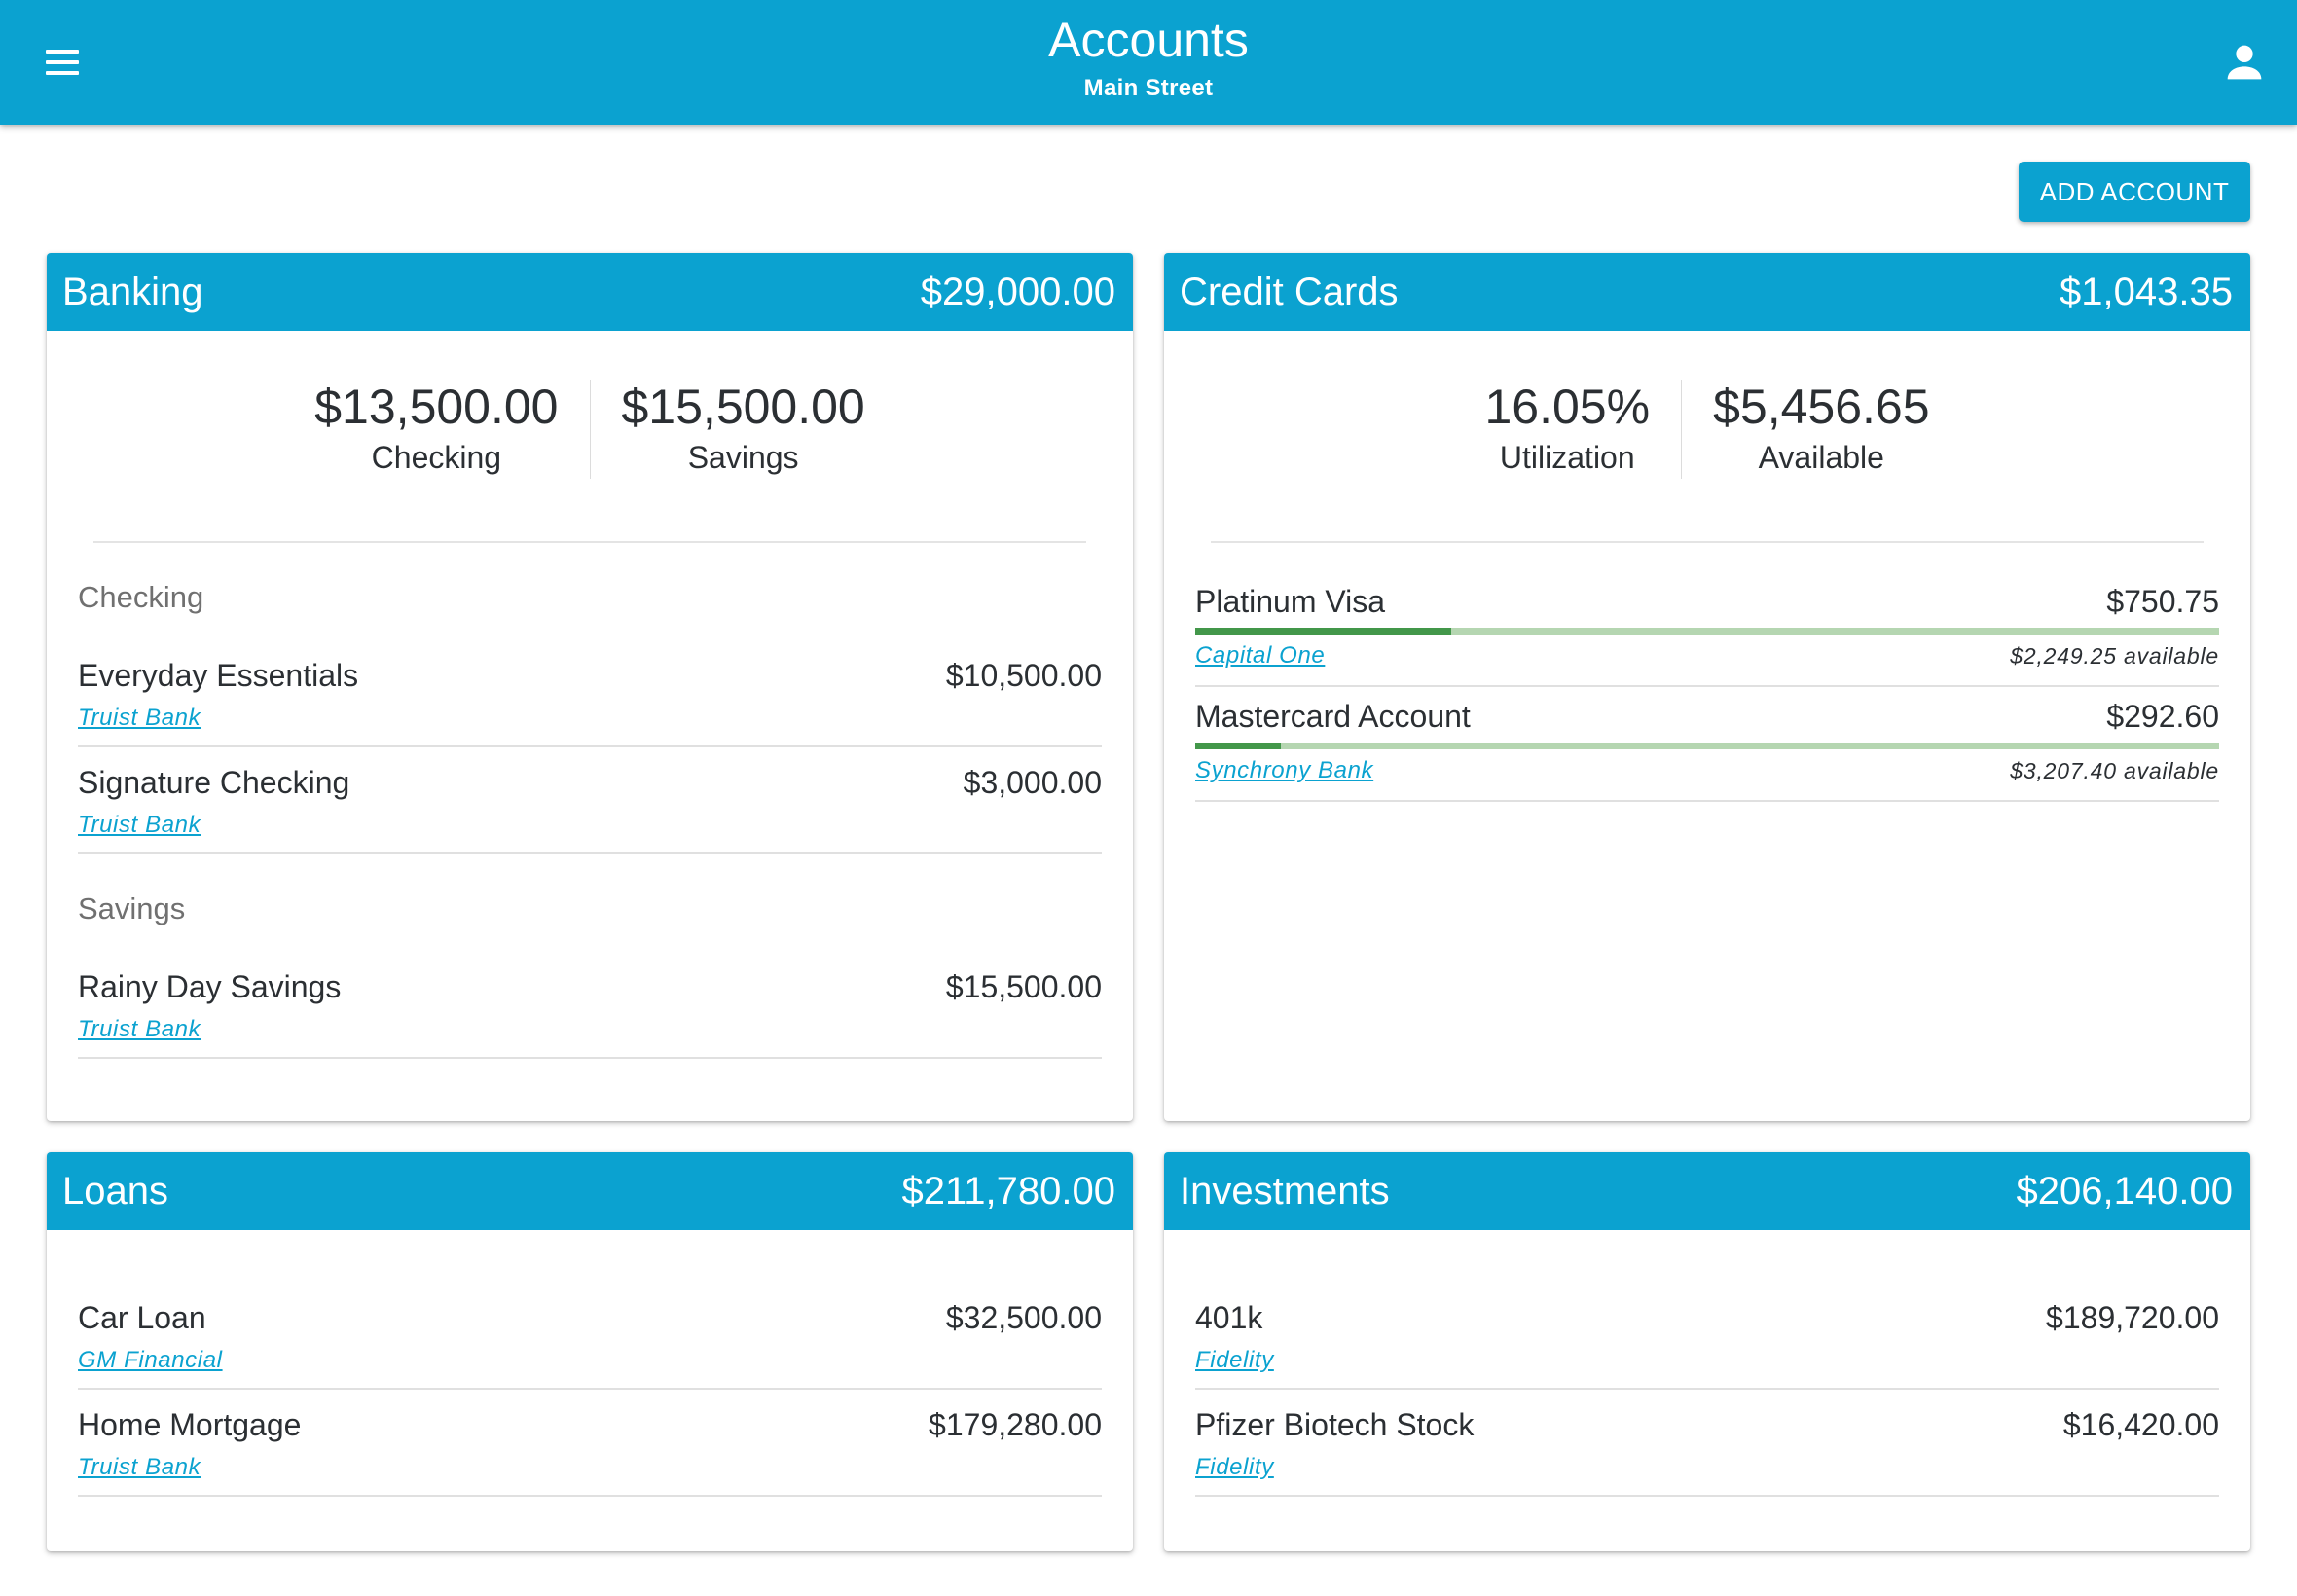 Image resolution: width=2297 pixels, height=1596 pixels. Describe the element at coordinates (1707, 1191) in the screenshot. I see `investments-card-header: Investments $206,140.00` at that location.